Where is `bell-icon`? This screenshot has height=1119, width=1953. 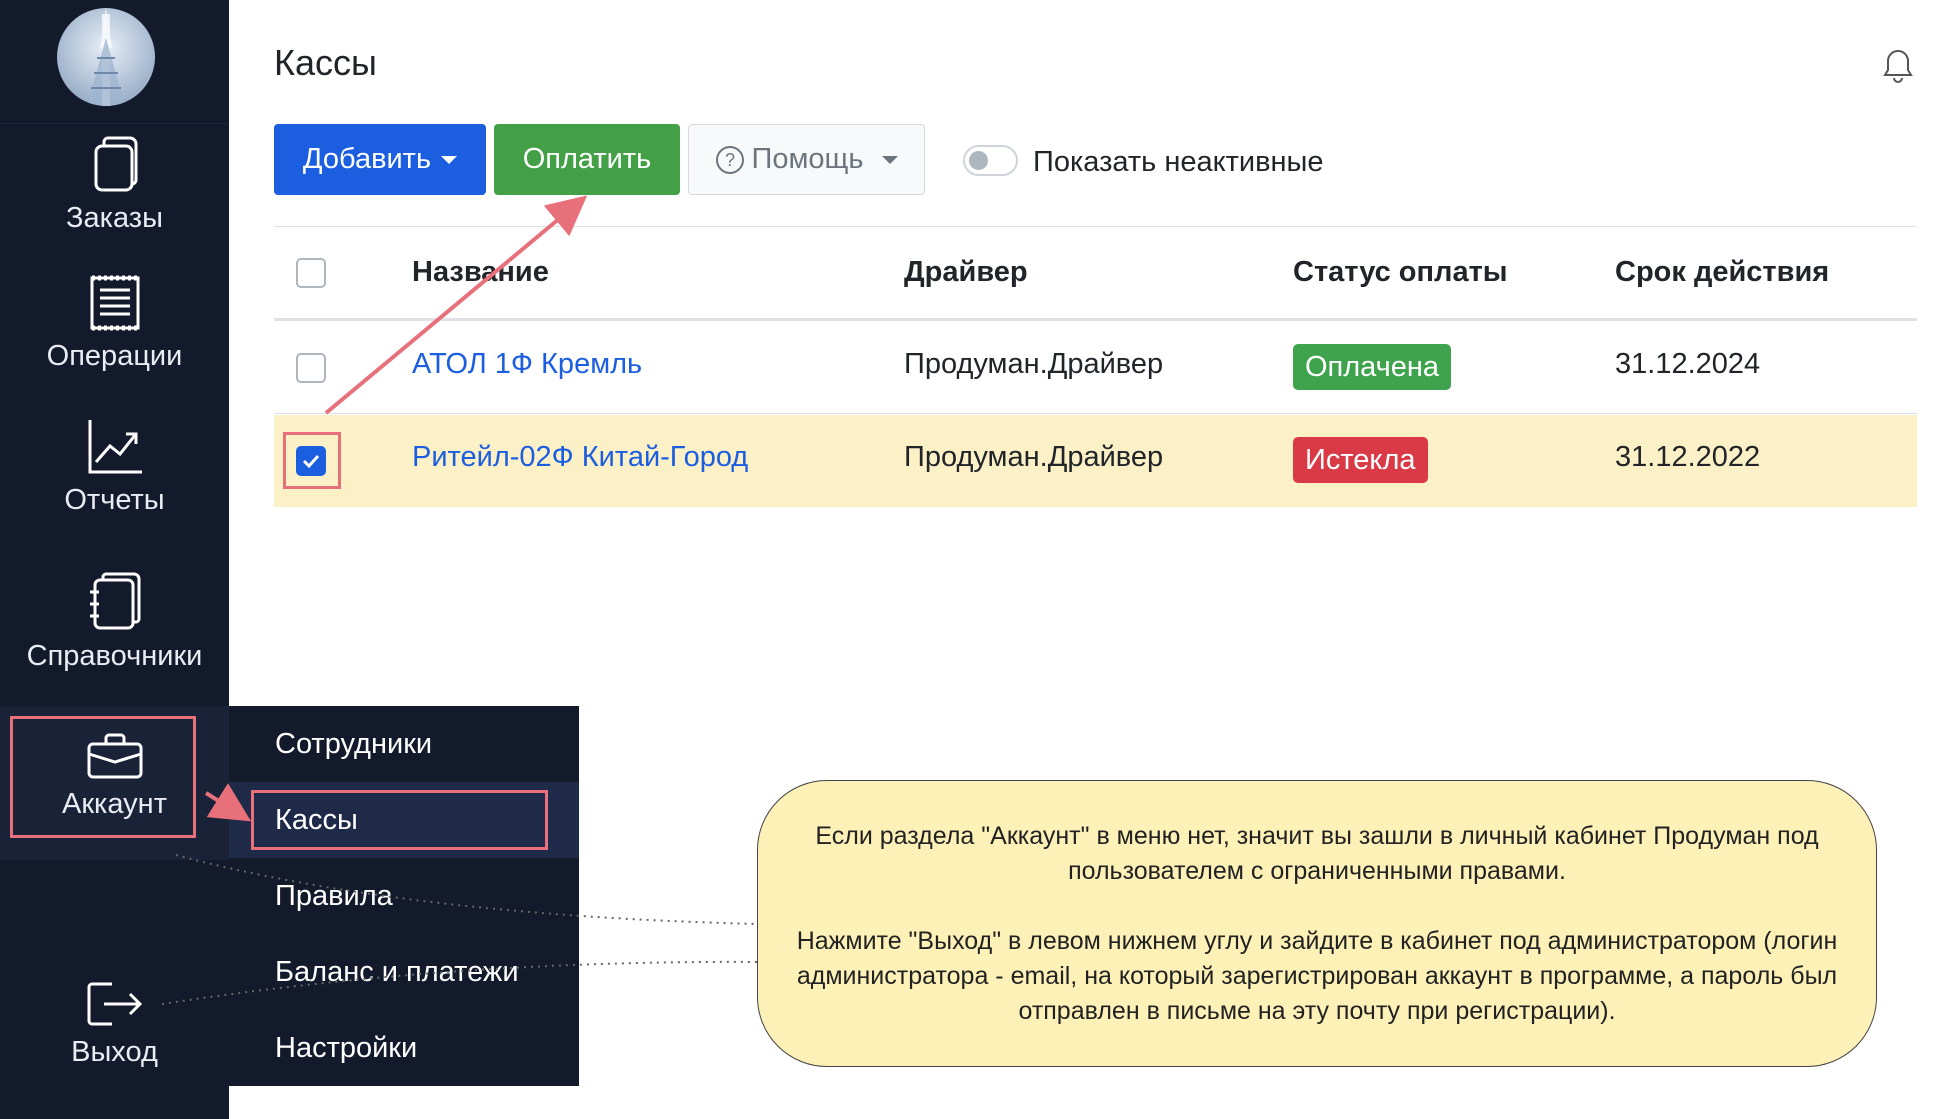
bell-icon is located at coordinates (1898, 66).